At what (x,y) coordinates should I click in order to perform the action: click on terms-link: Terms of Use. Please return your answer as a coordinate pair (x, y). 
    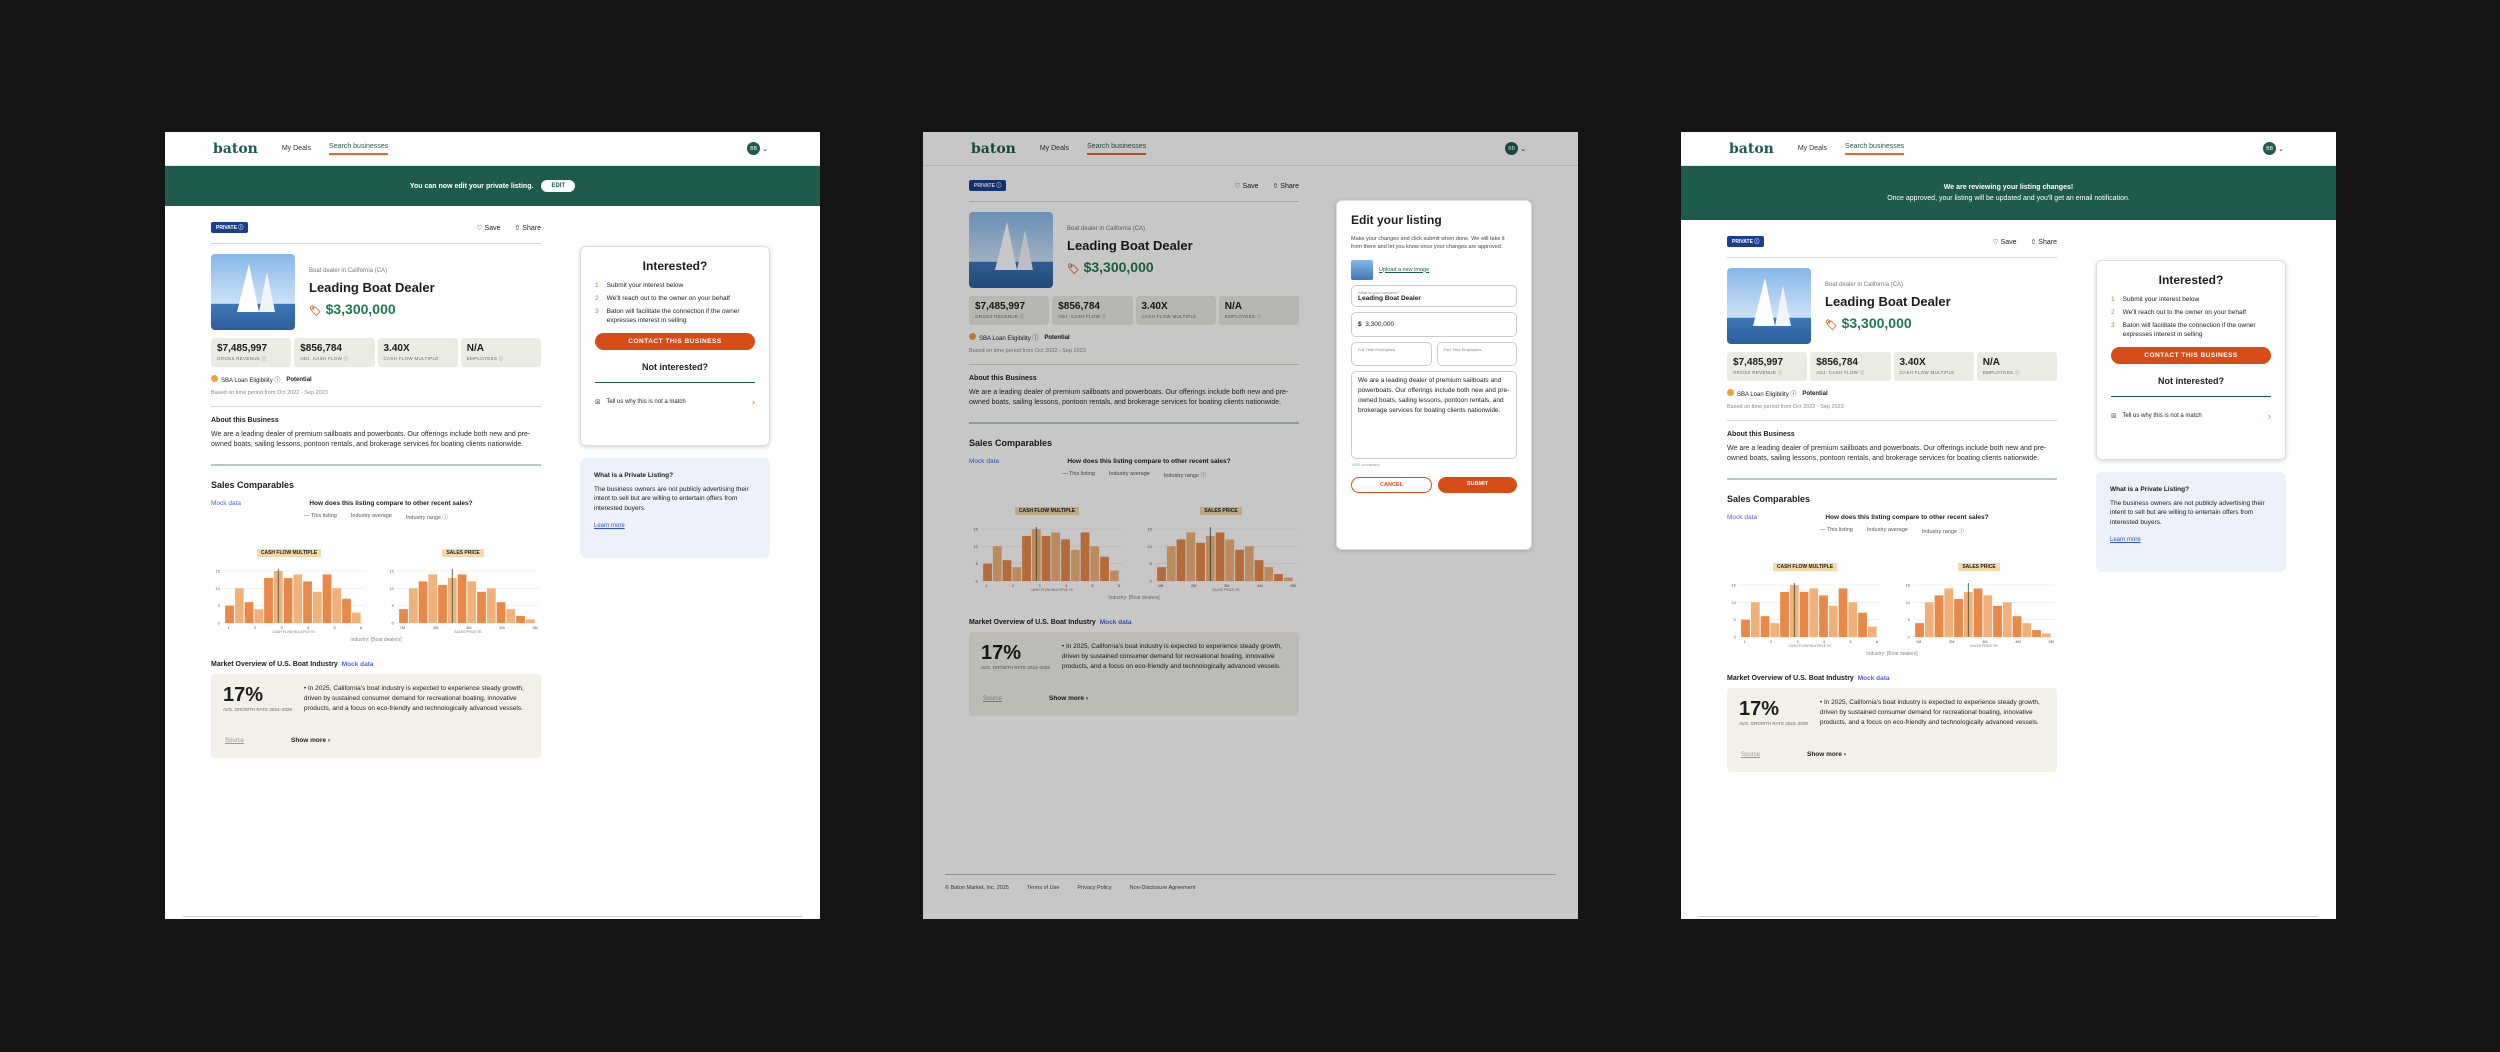
    Looking at the image, I should click on (1043, 888).